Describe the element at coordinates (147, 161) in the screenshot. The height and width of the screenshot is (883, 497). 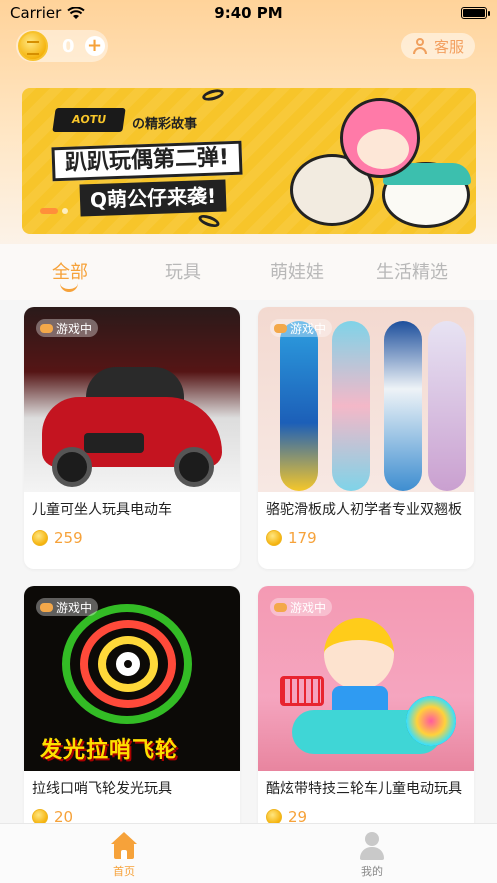
I see `banner-title: 趴趴玩偶第二弹!` at that location.